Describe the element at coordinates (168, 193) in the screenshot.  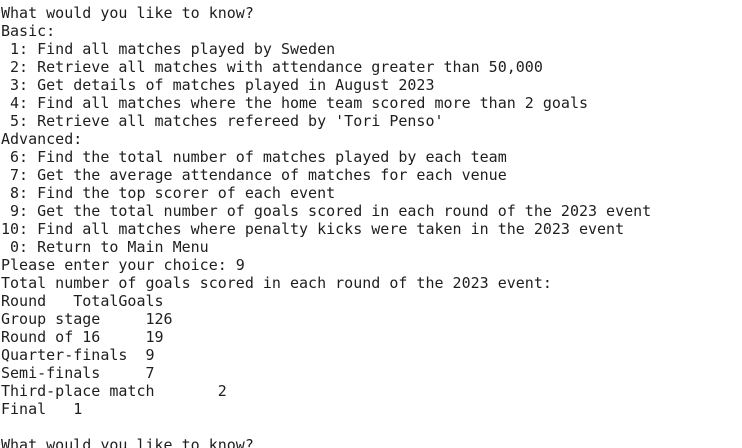
I see `menu-option-8: 8: Find the top scorer of each event` at that location.